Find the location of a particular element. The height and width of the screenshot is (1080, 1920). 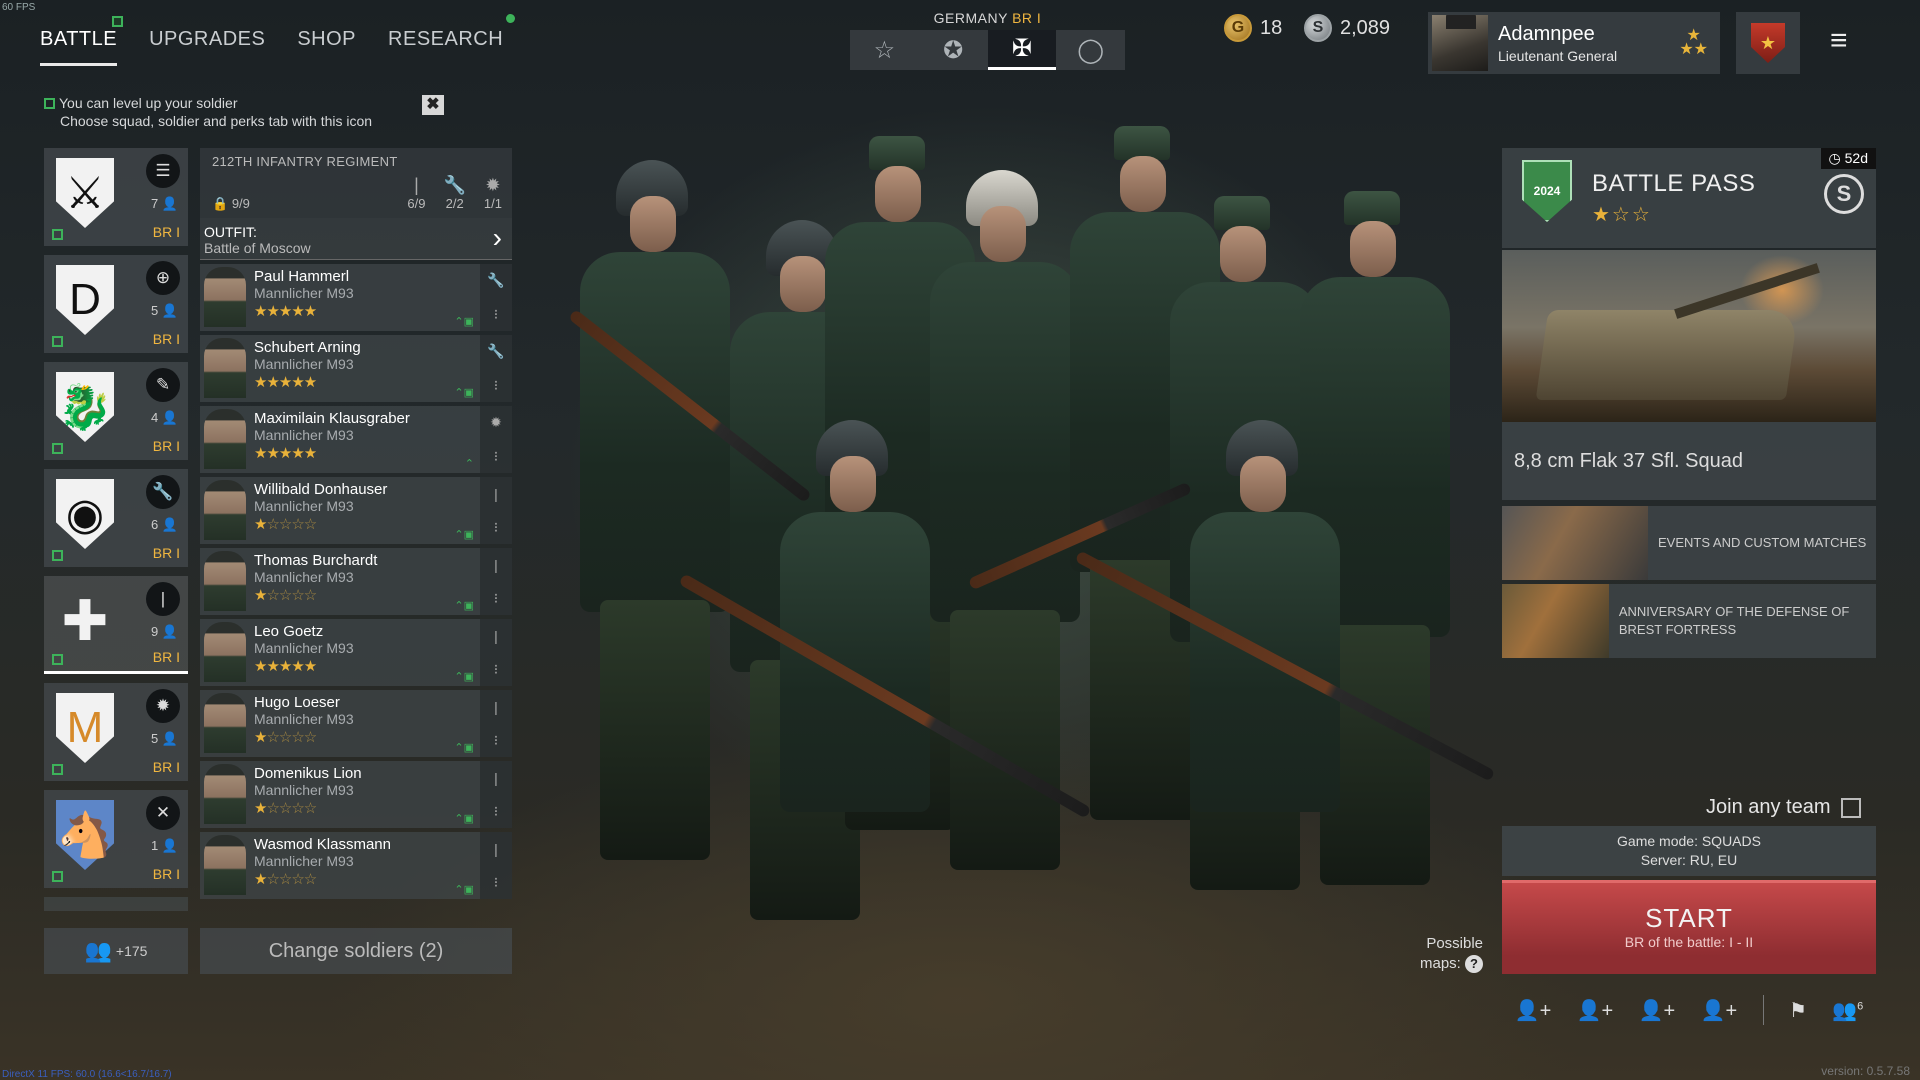

soldier-class-panel: | ⁝ is located at coordinates (496, 865).